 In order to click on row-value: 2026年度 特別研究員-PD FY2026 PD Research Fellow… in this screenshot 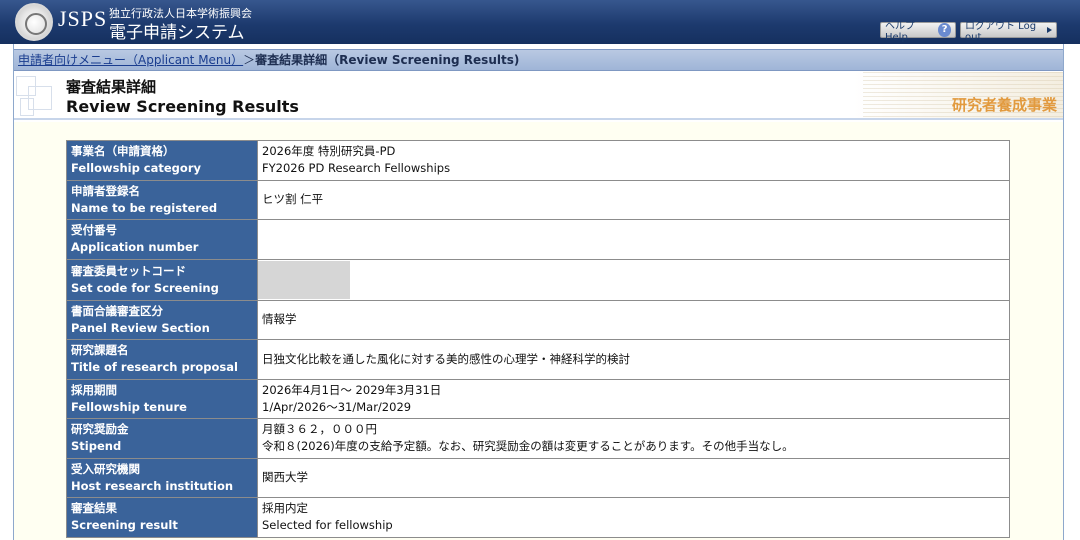, I will do `click(633, 160)`.